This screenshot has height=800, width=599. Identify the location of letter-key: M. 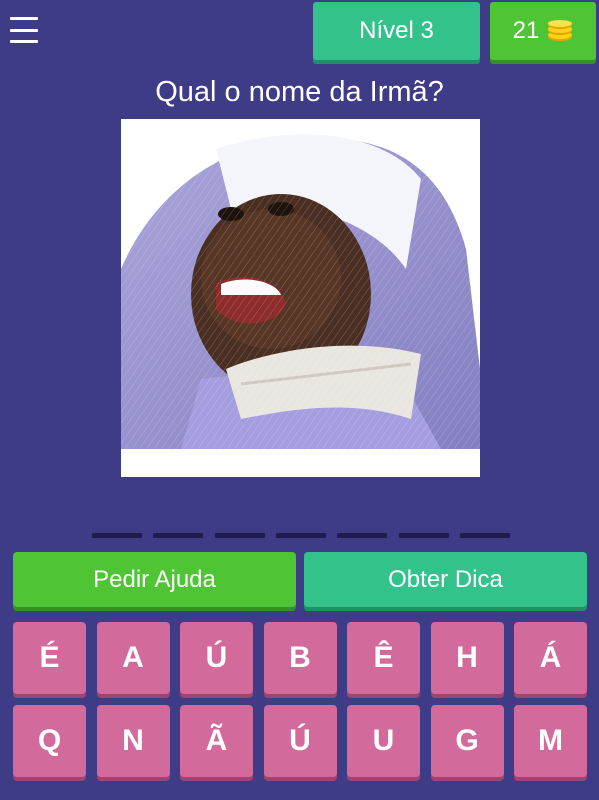
(550, 741).